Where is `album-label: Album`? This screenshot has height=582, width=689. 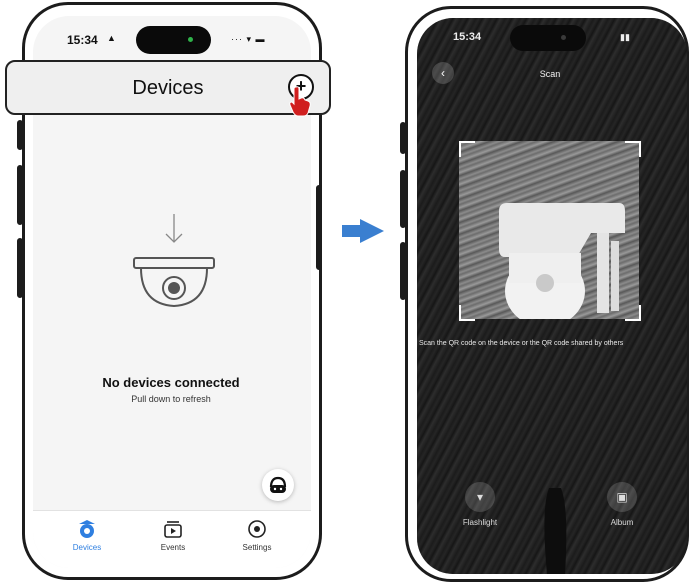
album-label: Album is located at coordinates (622, 522).